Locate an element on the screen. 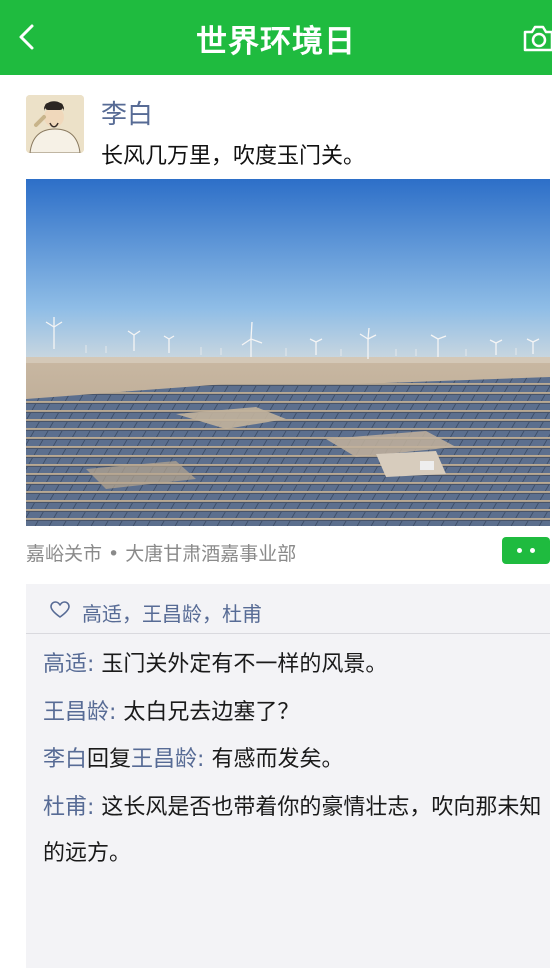  commenter-name: 杜甫 is located at coordinates (65, 807).